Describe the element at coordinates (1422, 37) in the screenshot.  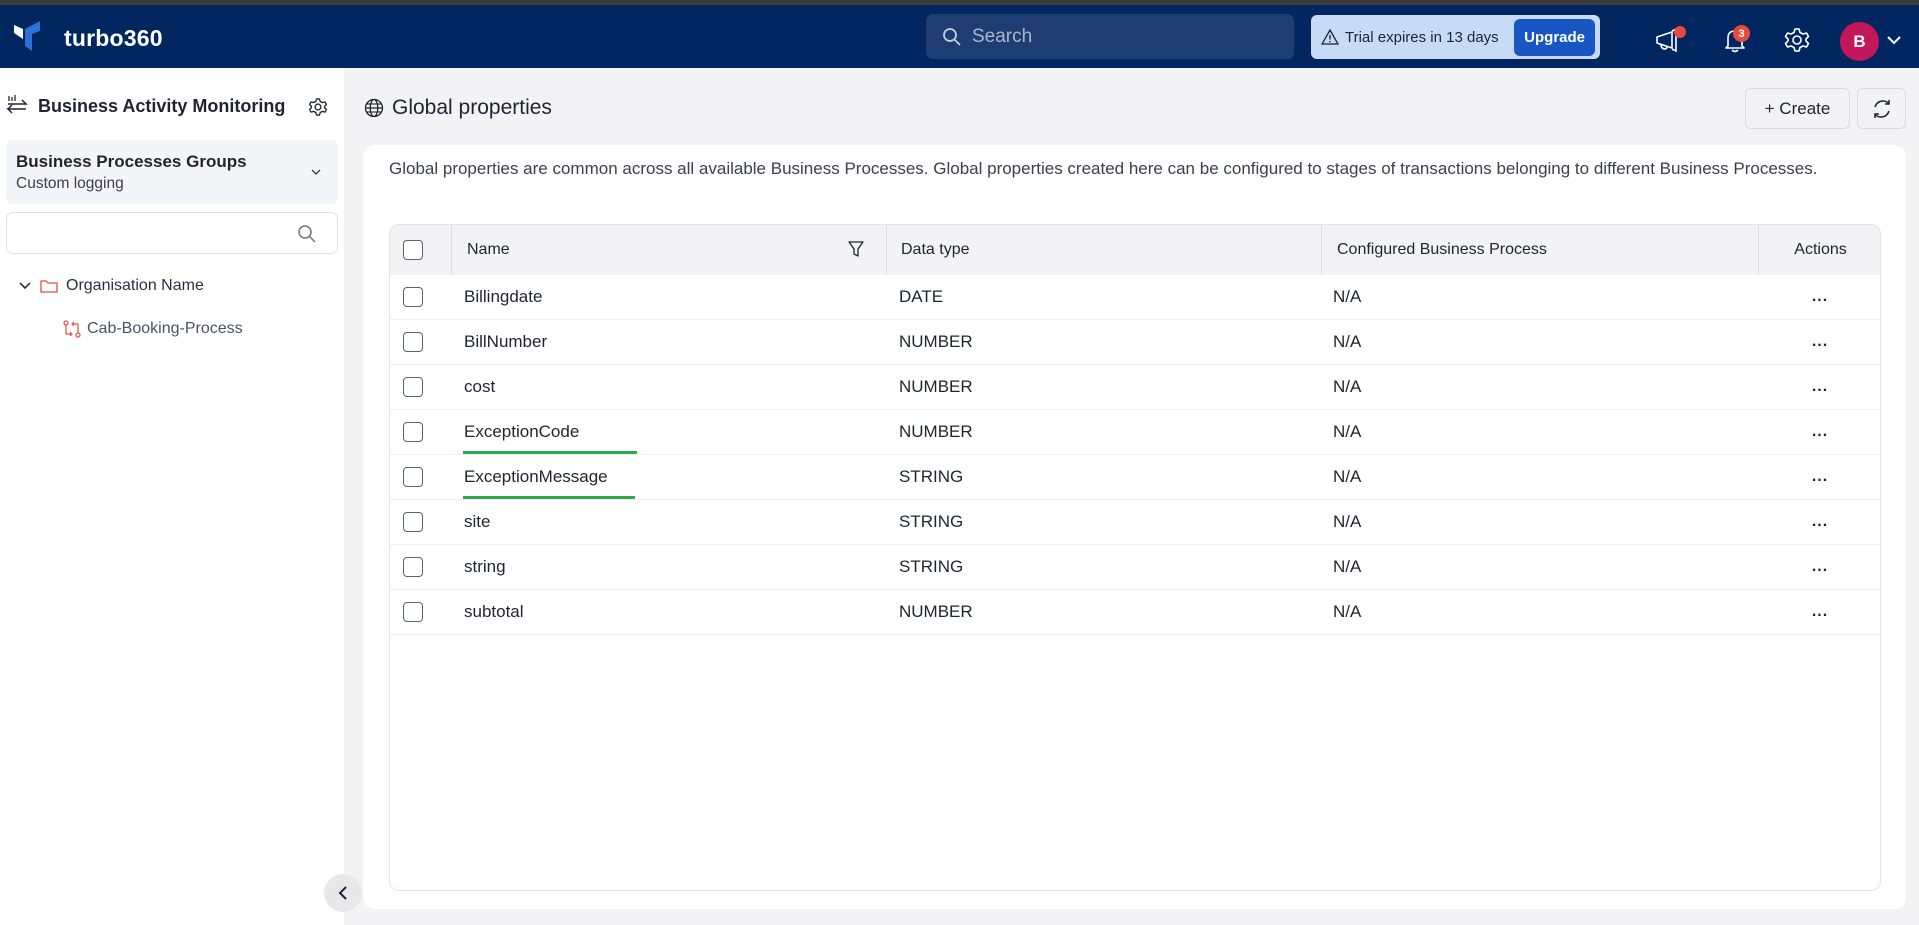
I see `trial-text: Trial expires in 13 days` at that location.